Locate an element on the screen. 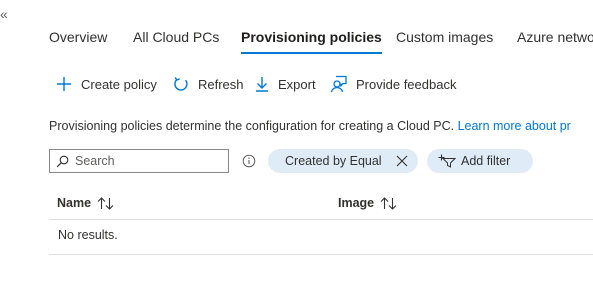 The width and height of the screenshot is (593, 298). provide-feedback-button: Provide feedback is located at coordinates (393, 84).